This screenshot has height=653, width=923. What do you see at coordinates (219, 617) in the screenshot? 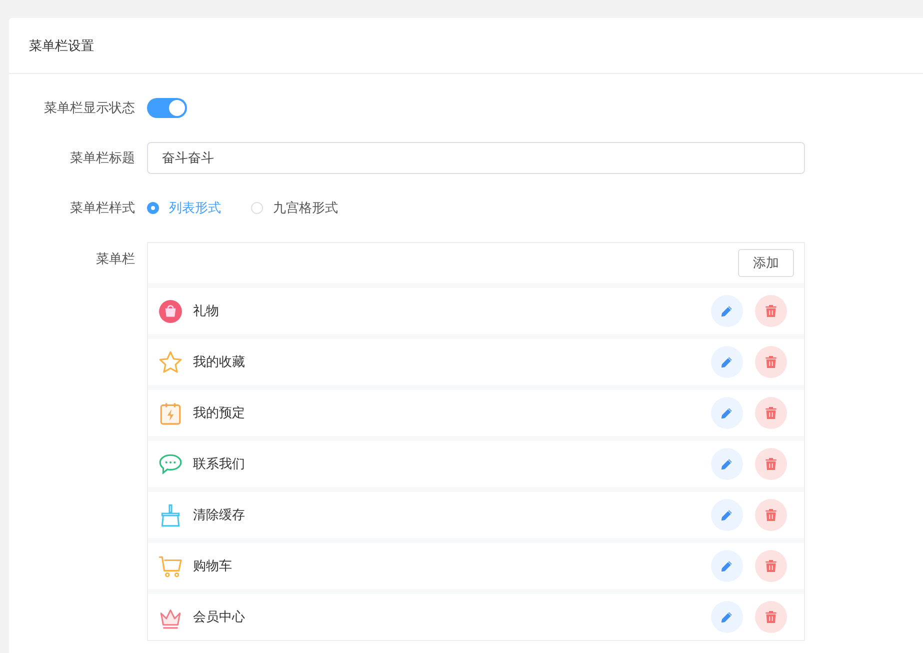
I see `menu-item-label: 会员中心` at bounding box center [219, 617].